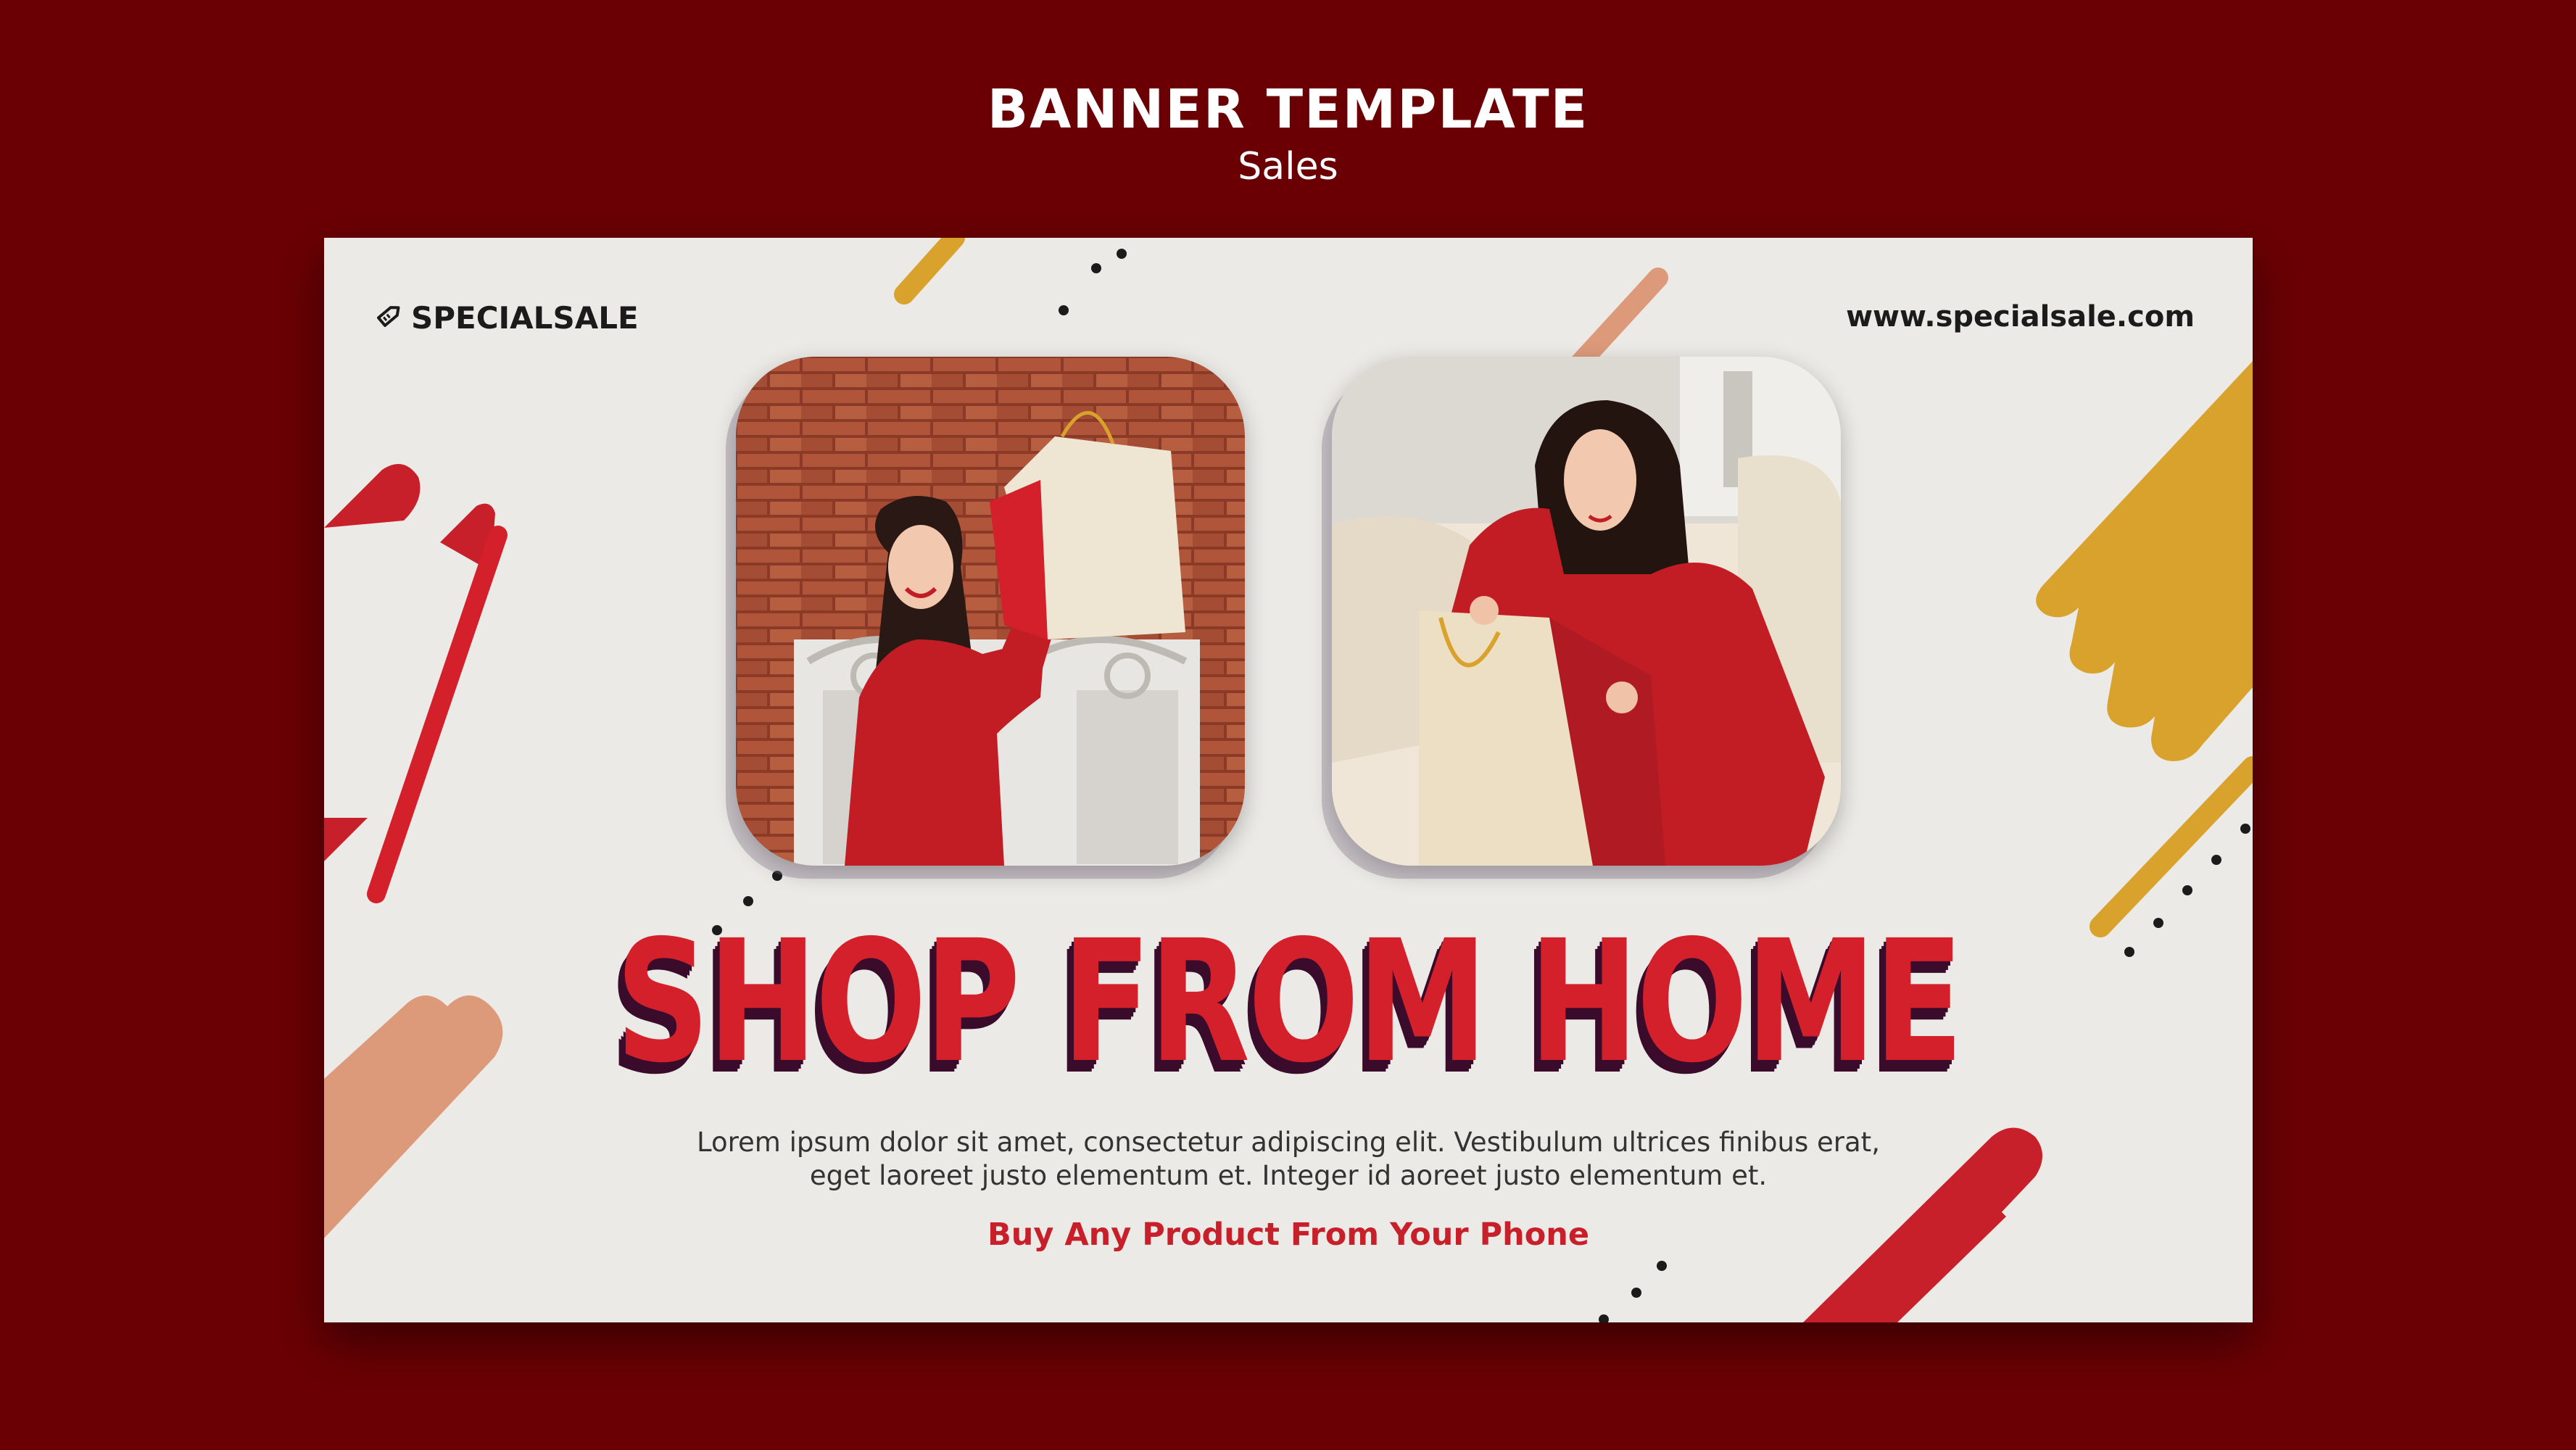 Image resolution: width=2576 pixels, height=1450 pixels. Describe the element at coordinates (2021, 317) in the screenshot. I see `website-url: www.specialsale.com` at that location.